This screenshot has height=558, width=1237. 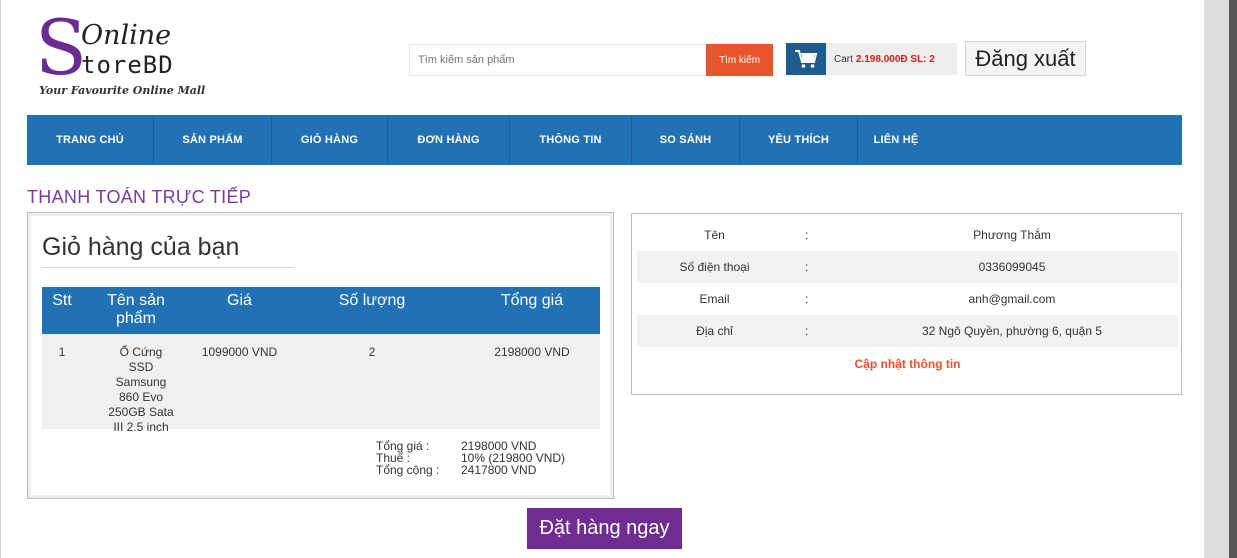 I want to click on info-label: Tên, so click(x=714, y=235).